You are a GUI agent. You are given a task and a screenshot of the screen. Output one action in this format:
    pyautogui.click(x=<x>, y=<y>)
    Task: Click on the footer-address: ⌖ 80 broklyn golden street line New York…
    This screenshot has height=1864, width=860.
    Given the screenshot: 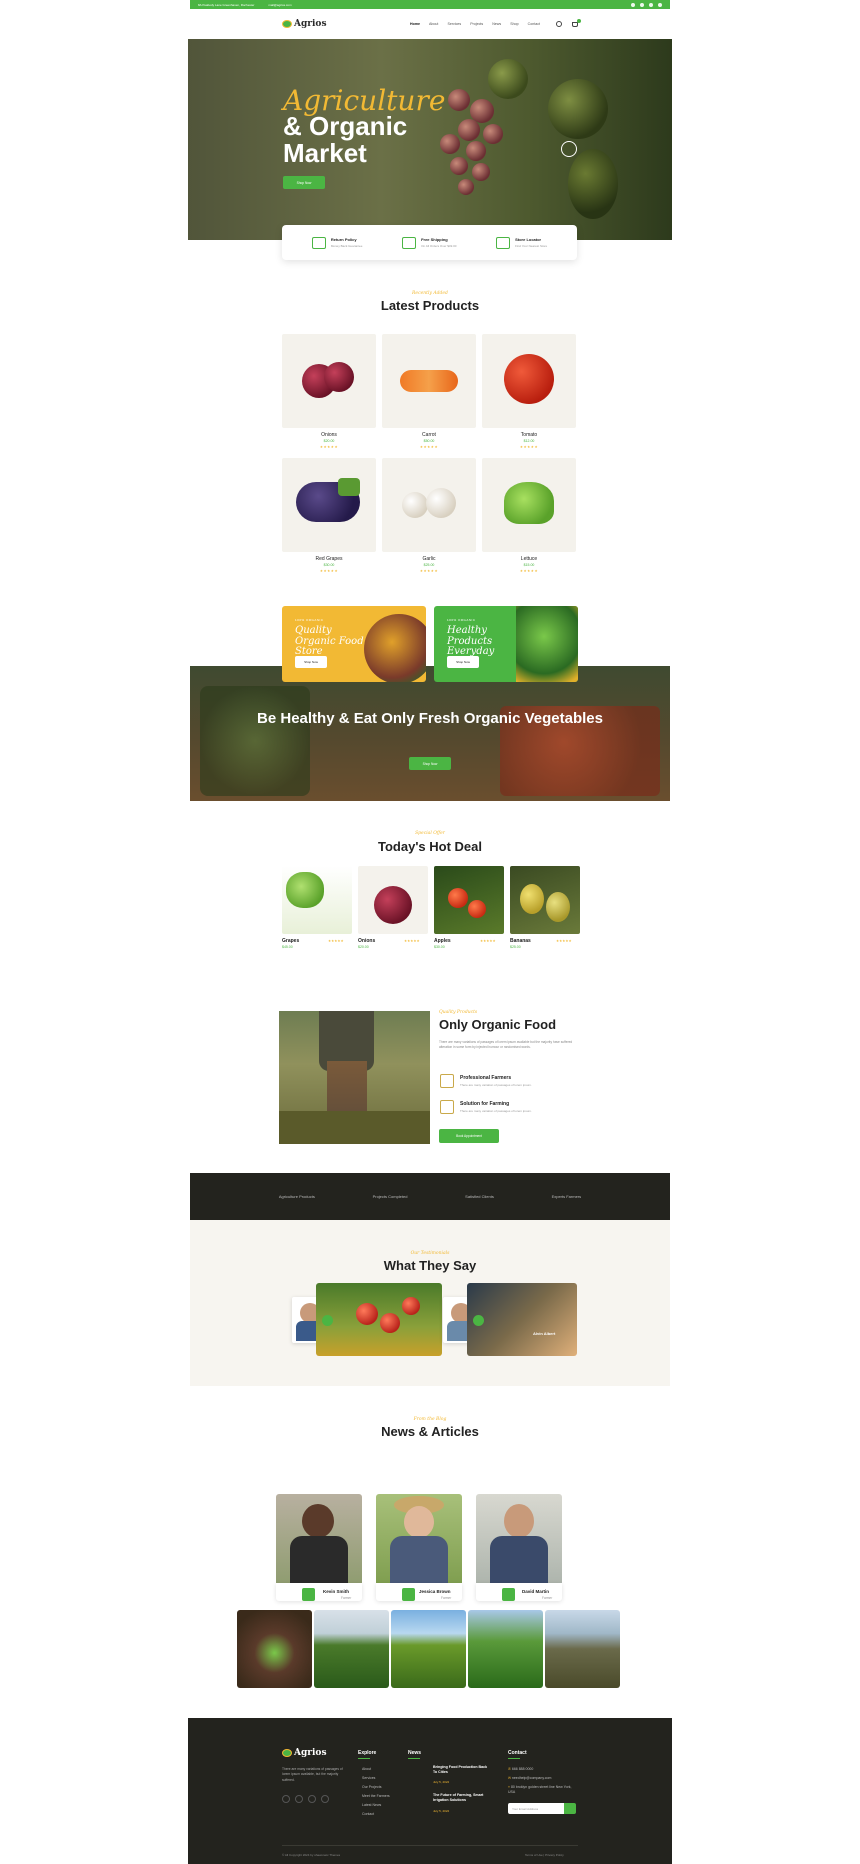 What is the action you would take?
    pyautogui.click(x=543, y=1790)
    